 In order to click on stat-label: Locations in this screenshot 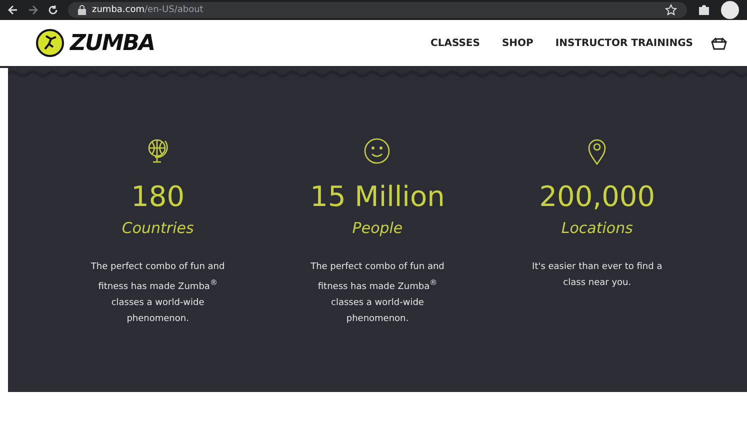, I will do `click(597, 228)`.